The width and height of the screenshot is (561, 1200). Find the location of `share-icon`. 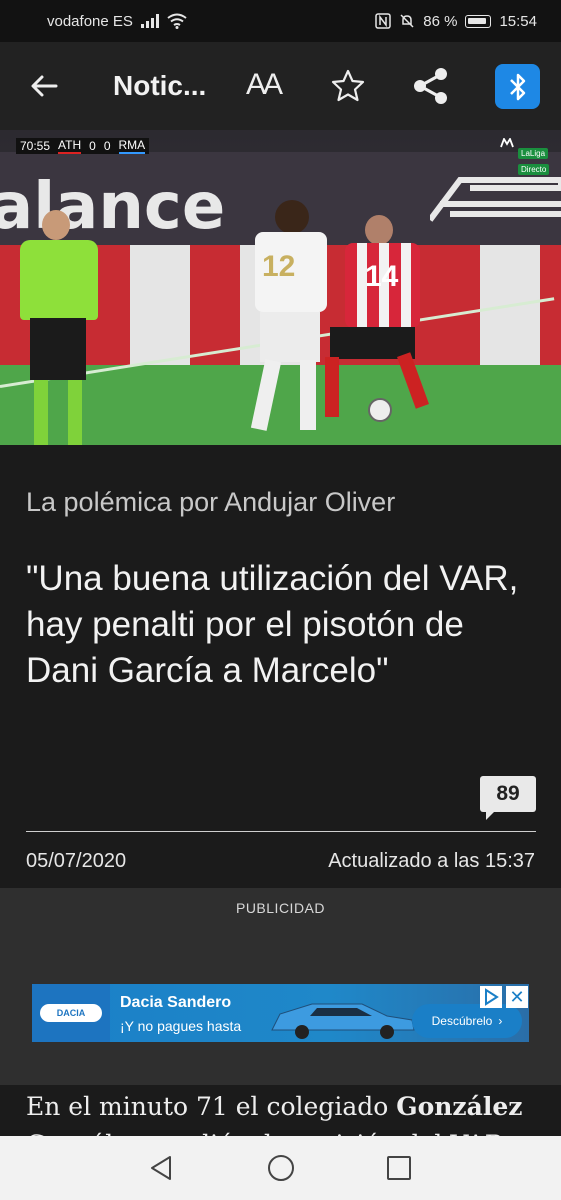

share-icon is located at coordinates (430, 86).